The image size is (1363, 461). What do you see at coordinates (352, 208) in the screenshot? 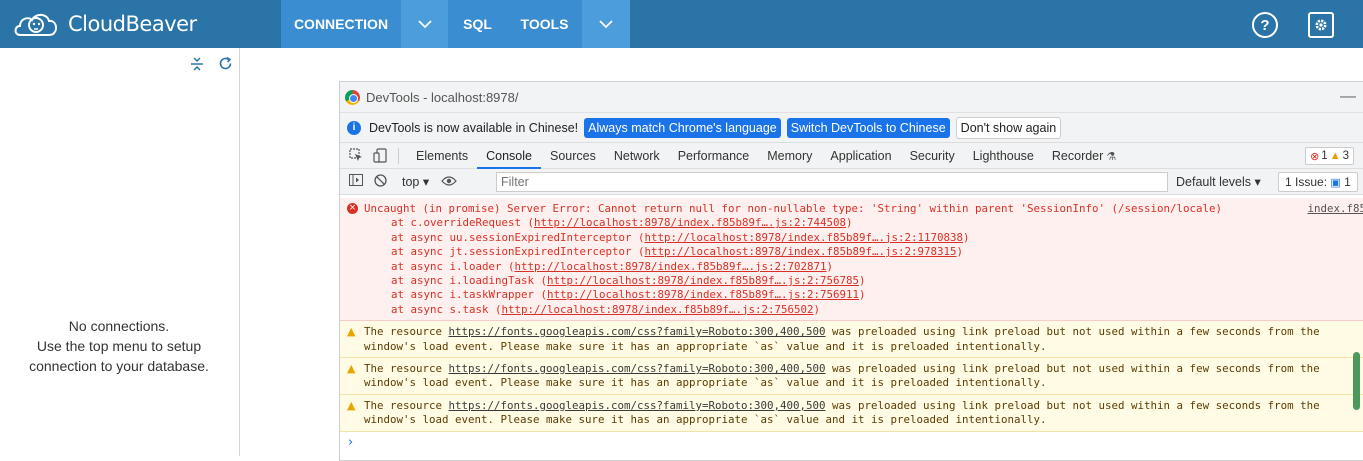
I see `error-icon: ×` at bounding box center [352, 208].